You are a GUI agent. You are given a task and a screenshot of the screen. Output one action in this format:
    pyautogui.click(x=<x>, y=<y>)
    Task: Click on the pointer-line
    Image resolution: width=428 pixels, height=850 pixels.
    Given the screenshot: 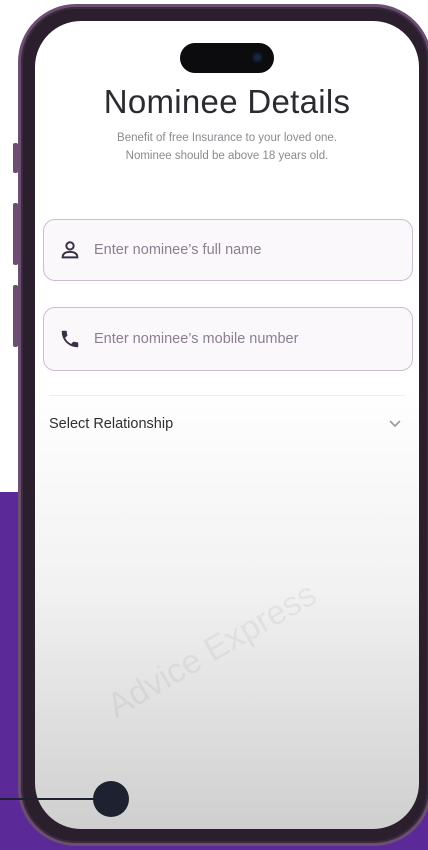 What is the action you would take?
    pyautogui.click(x=52, y=799)
    